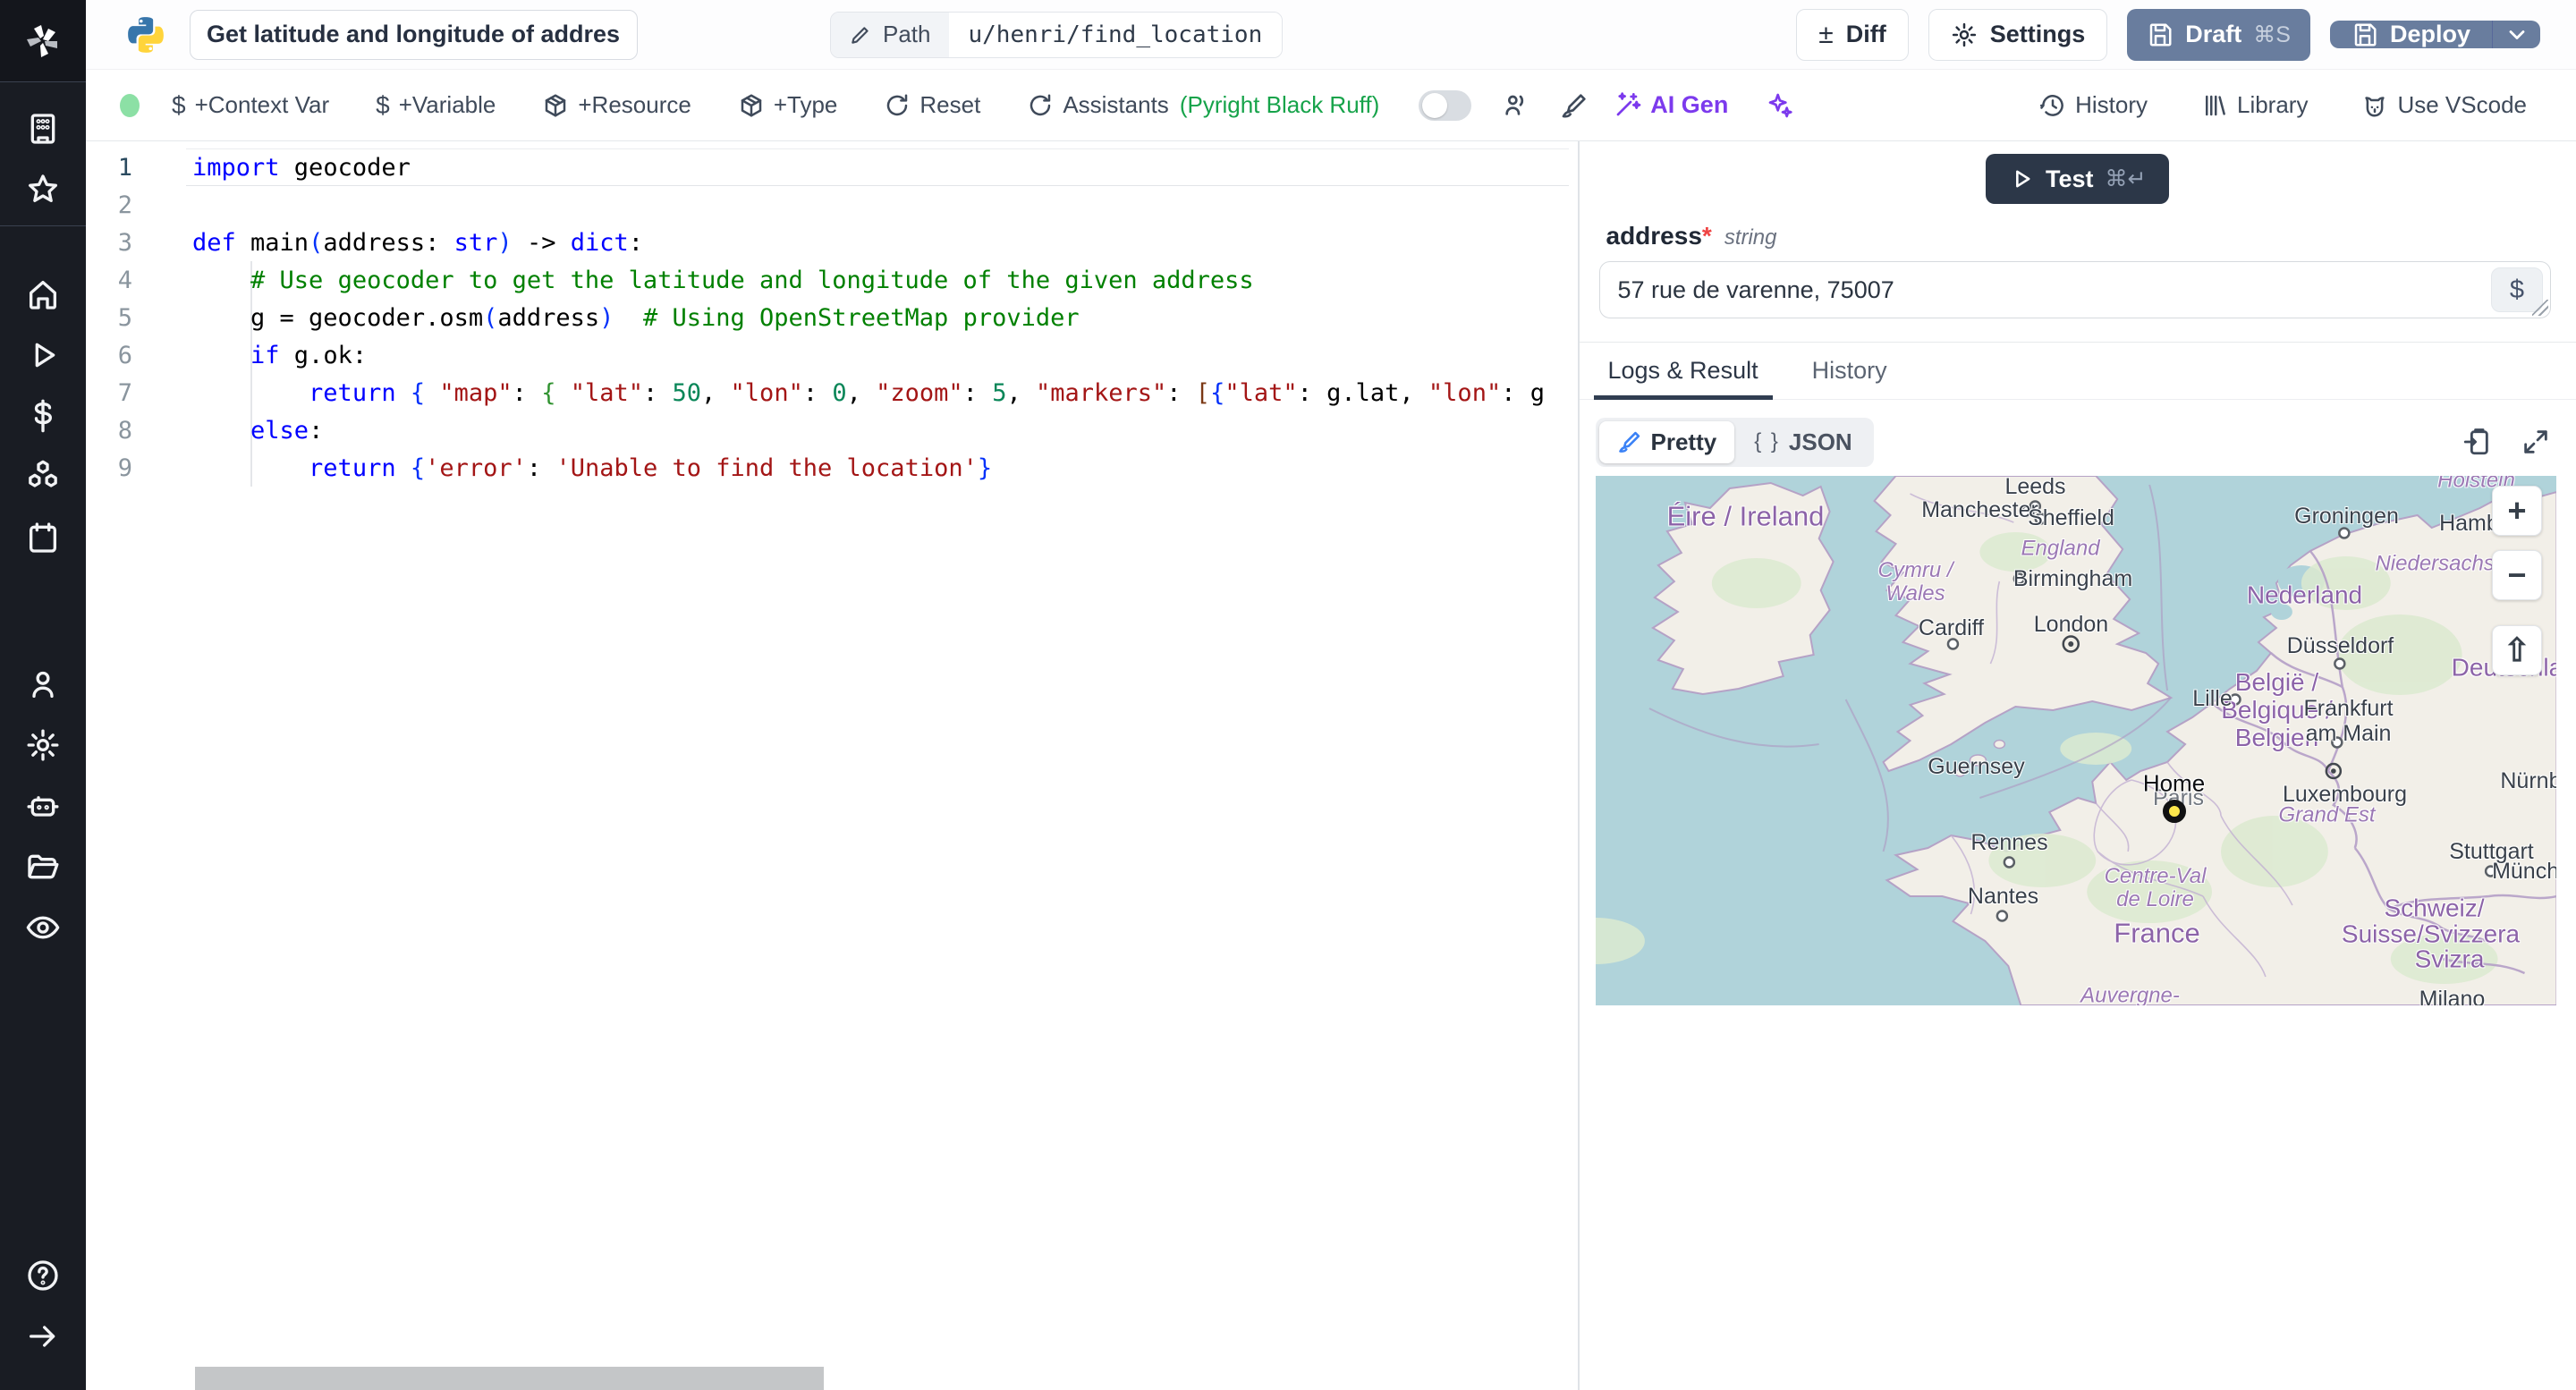  What do you see at coordinates (309, 355) in the screenshot?
I see `line-content: if g.ok:` at bounding box center [309, 355].